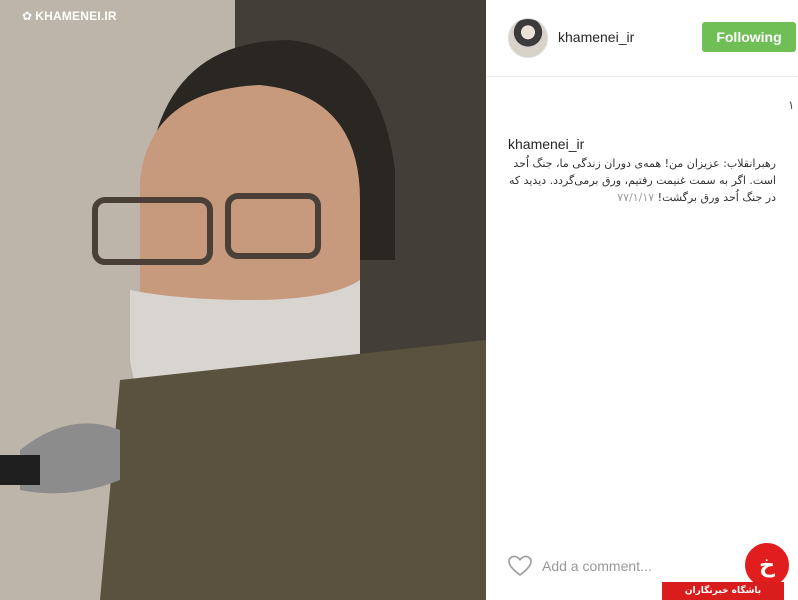 Image resolution: width=798 pixels, height=600 pixels. What do you see at coordinates (723, 591) in the screenshot?
I see `badge-label: باشگاه خبرنگاران` at bounding box center [723, 591].